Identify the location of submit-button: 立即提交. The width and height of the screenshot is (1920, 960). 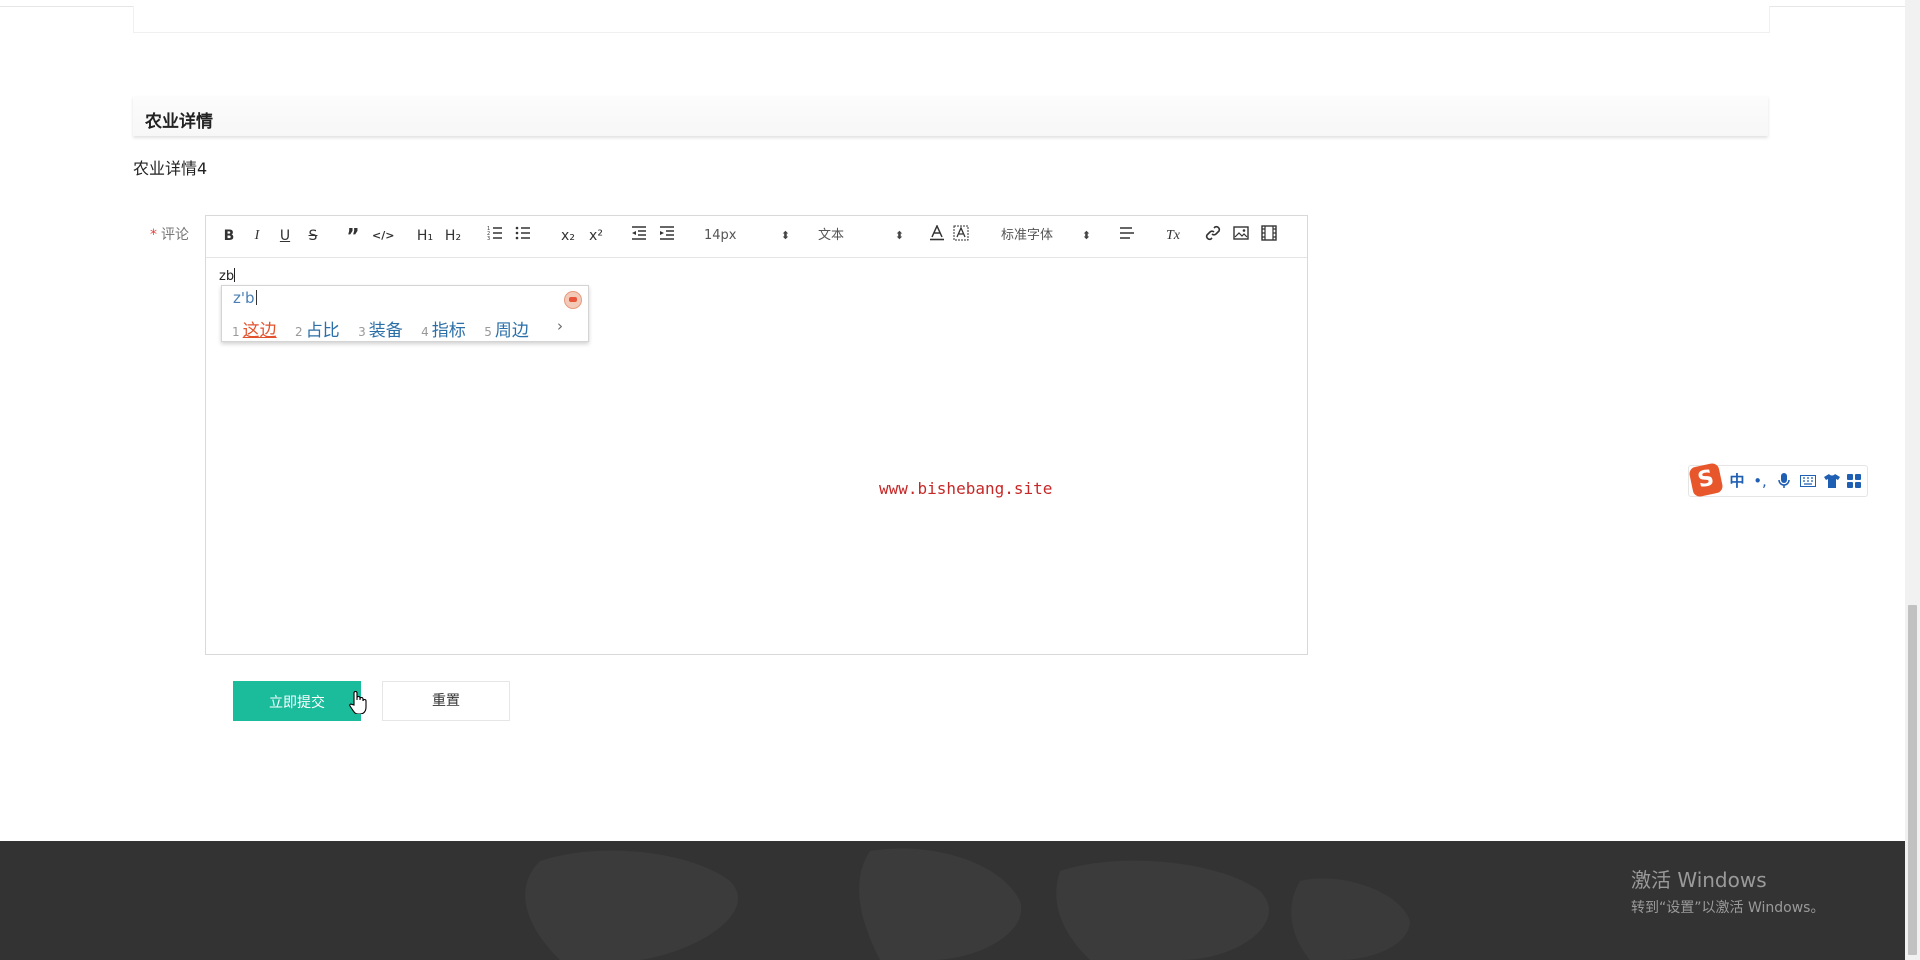
(297, 701).